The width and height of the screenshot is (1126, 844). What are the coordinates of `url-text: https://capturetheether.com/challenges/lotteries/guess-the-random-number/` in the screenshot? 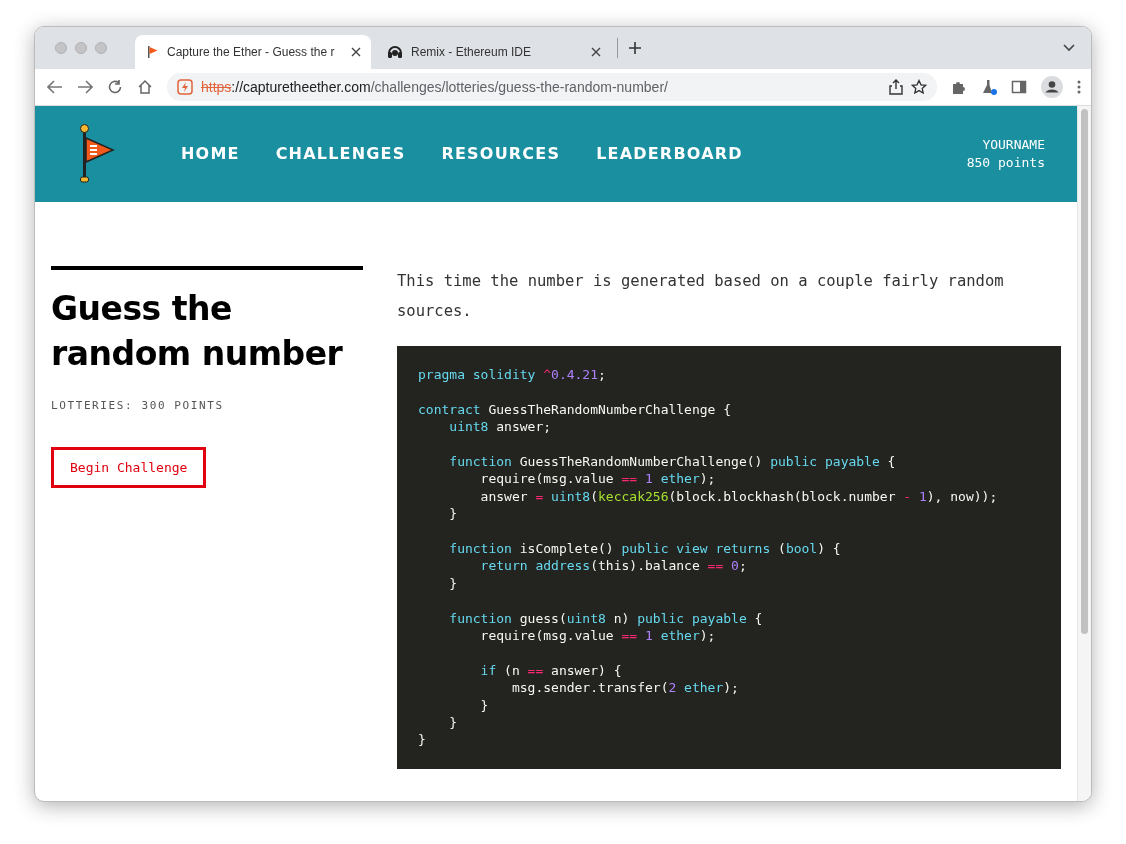 It's located at (434, 87).